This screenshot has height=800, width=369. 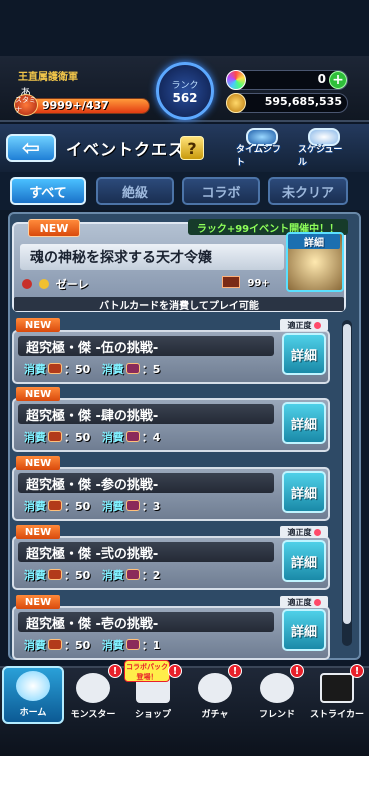 I want to click on back-arrow-icon: ⇦, so click(x=31, y=148).